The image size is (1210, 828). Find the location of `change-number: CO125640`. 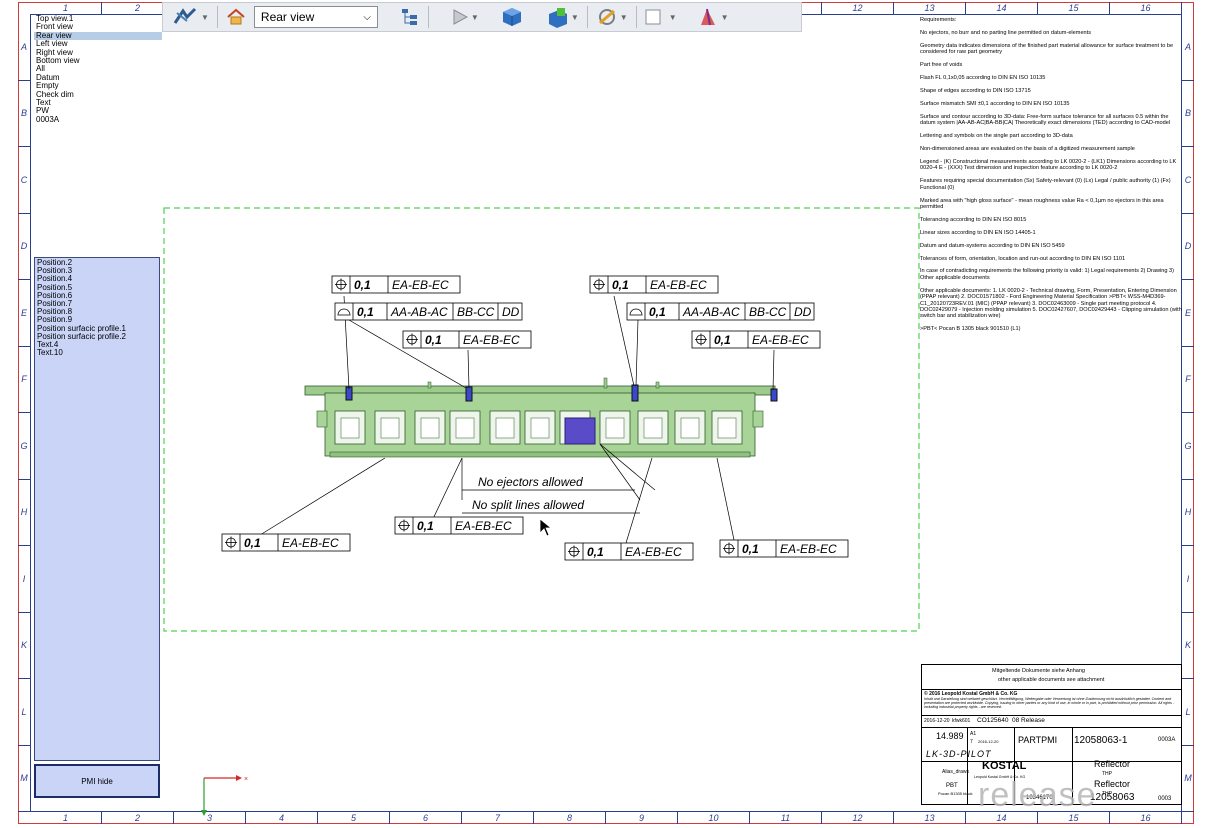

change-number: CO125640 is located at coordinates (993, 720).